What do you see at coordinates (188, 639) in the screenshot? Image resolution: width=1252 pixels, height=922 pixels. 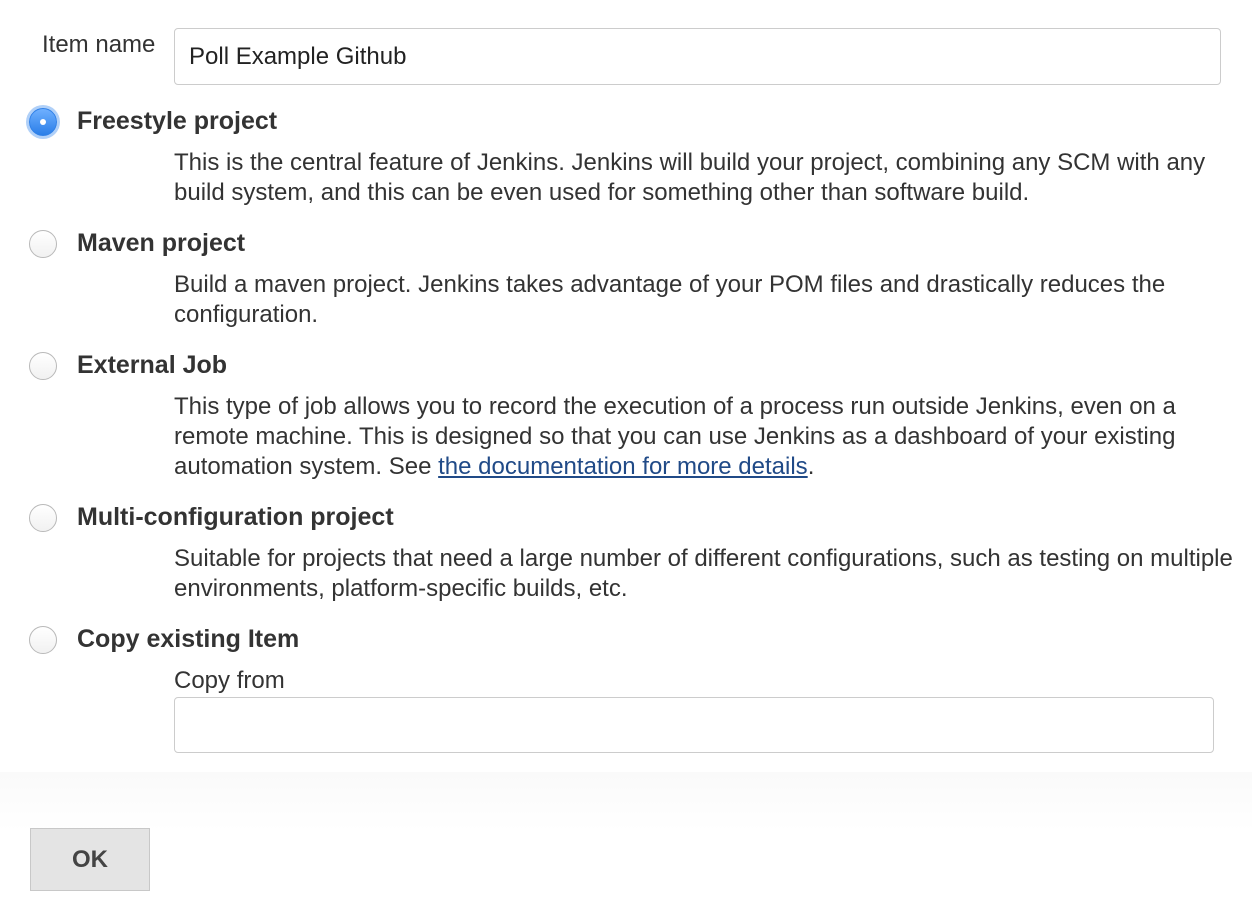 I see `copy-existing-item-title: Copy existing Item` at bounding box center [188, 639].